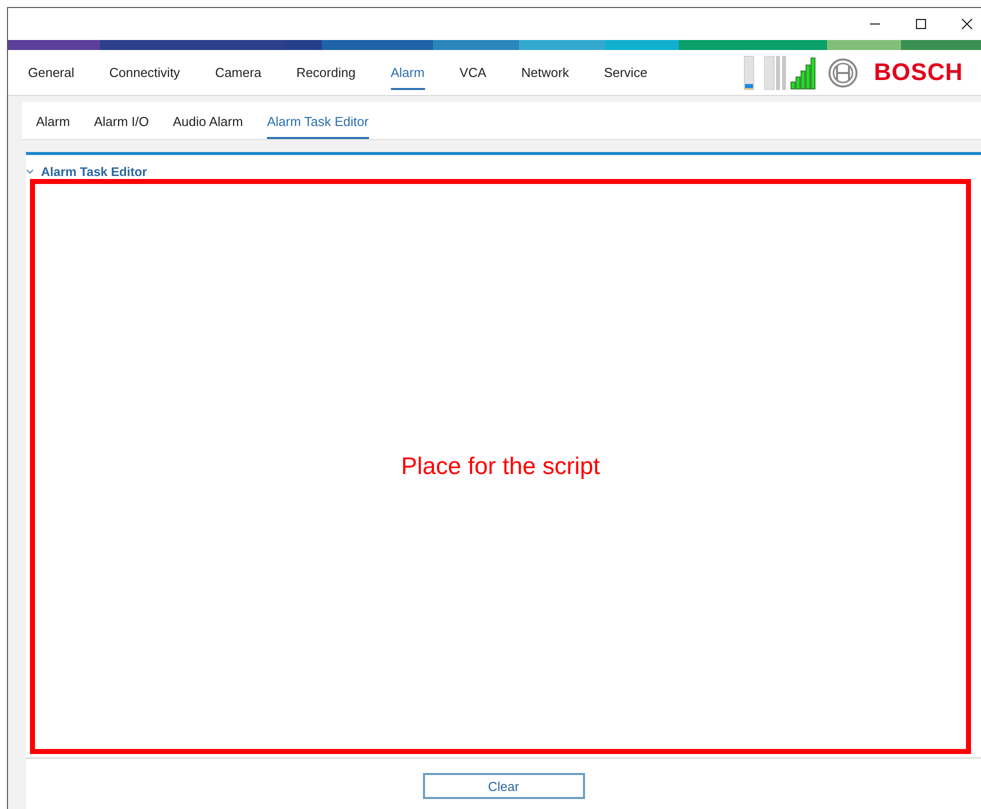 The image size is (981, 809). I want to click on sub-tab: Alarm, so click(53, 126).